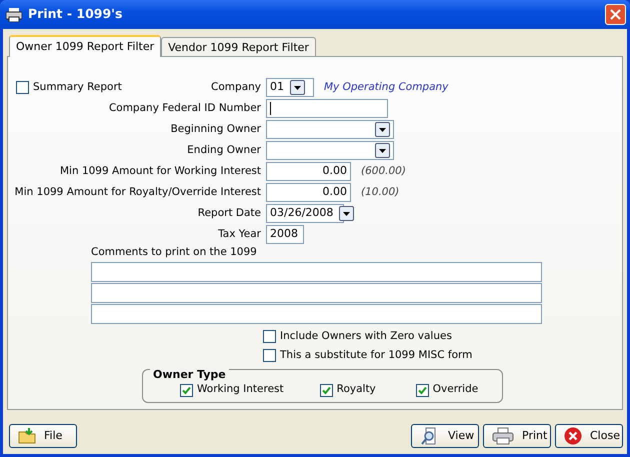  Describe the element at coordinates (77, 87) in the screenshot. I see `checkbox-label: Summary Report` at that location.